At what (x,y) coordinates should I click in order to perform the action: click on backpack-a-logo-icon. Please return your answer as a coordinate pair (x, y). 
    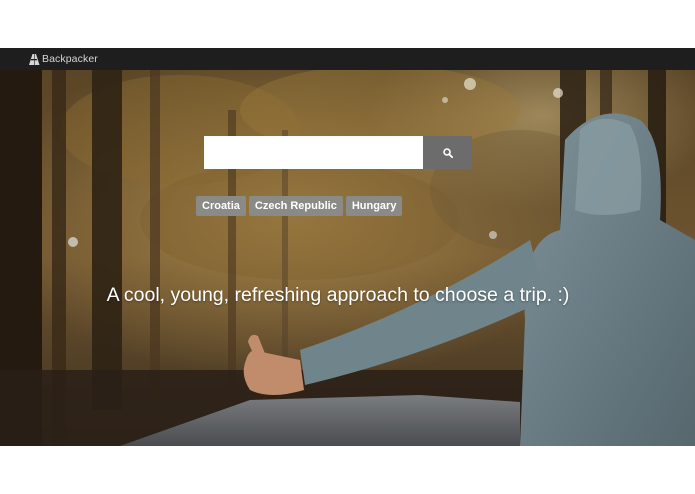
    Looking at the image, I should click on (34, 59).